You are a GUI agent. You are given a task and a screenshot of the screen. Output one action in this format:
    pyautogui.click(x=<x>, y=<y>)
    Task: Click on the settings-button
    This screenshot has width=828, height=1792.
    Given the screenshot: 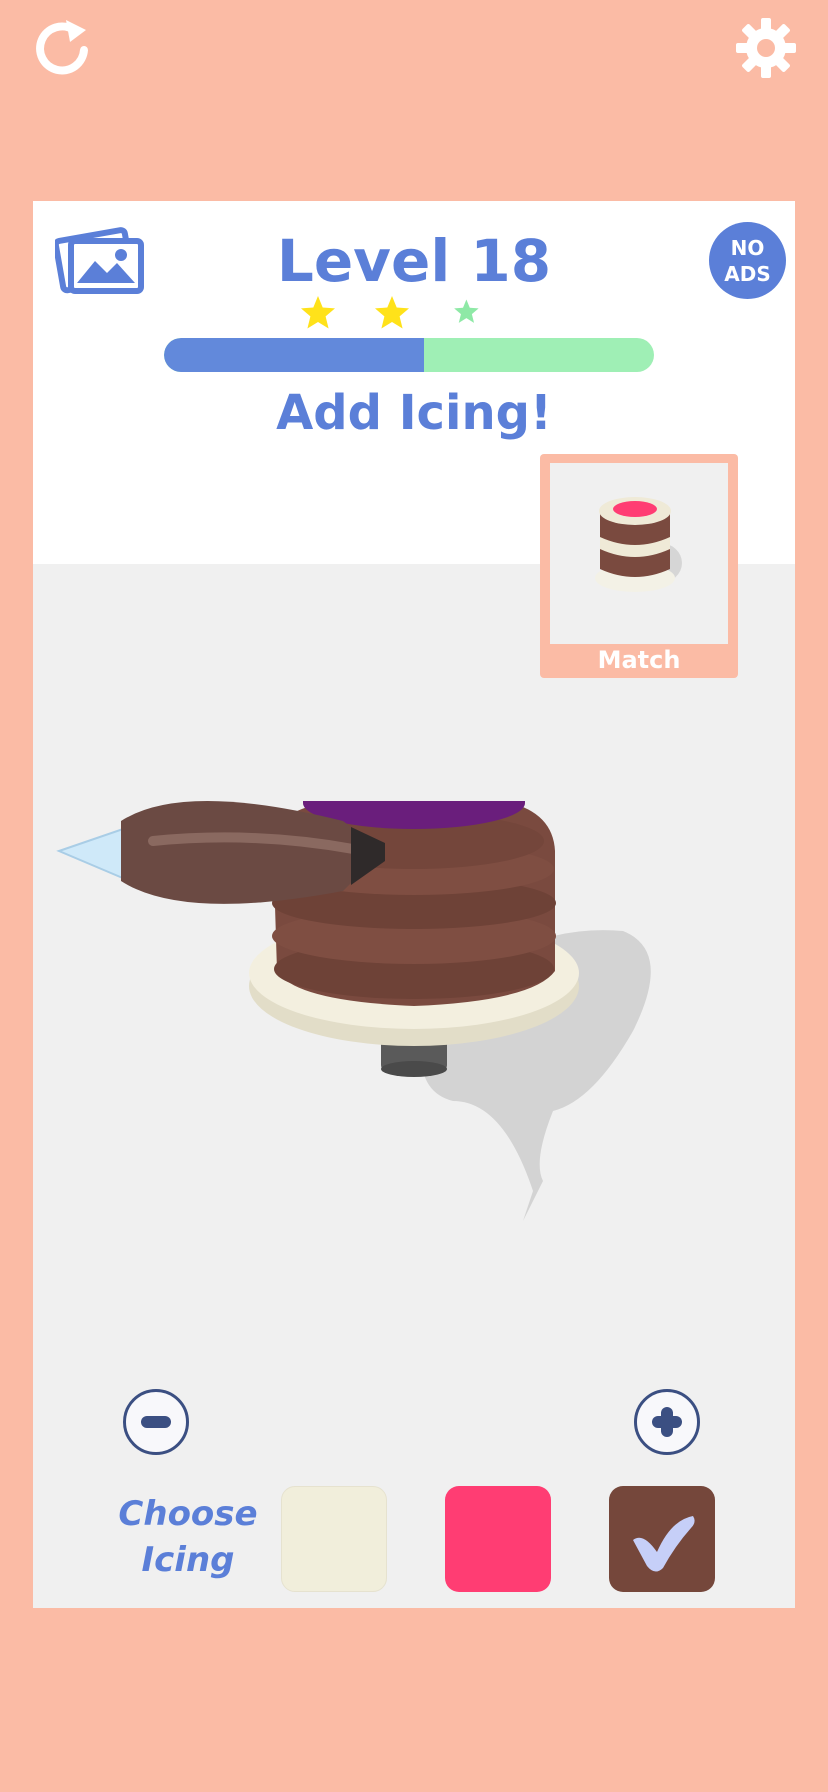 What is the action you would take?
    pyautogui.click(x=766, y=48)
    